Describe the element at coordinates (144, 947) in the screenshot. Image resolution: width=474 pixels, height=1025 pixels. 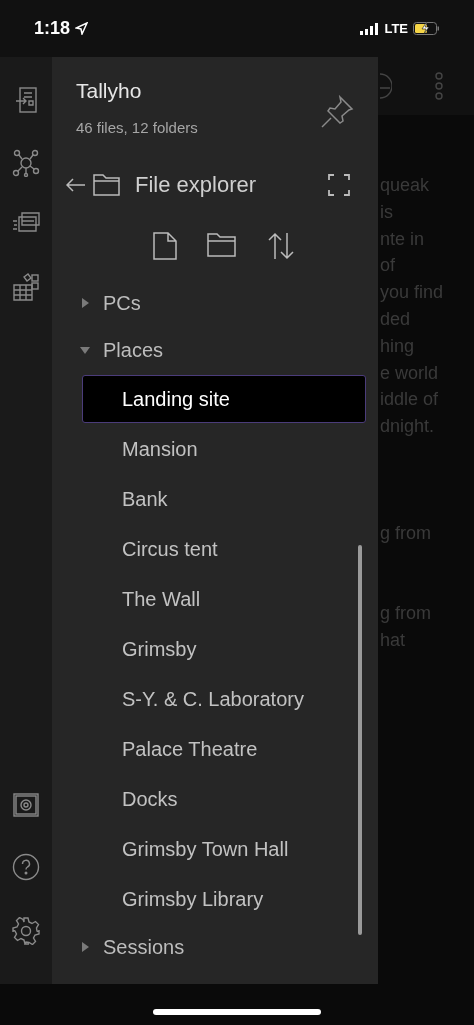
I see `folder-label: Sessions` at that location.